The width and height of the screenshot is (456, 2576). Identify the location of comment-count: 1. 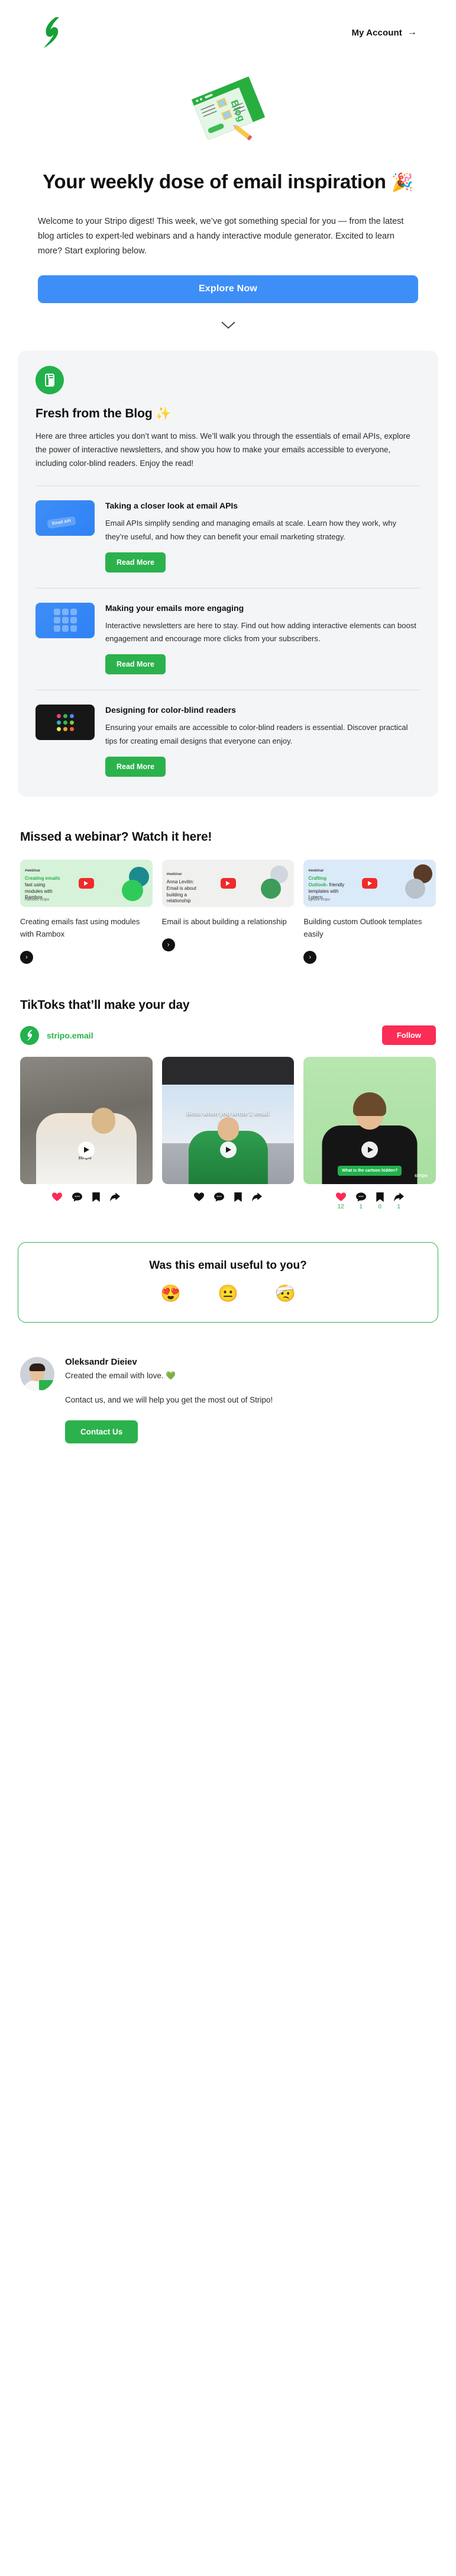
(361, 1207).